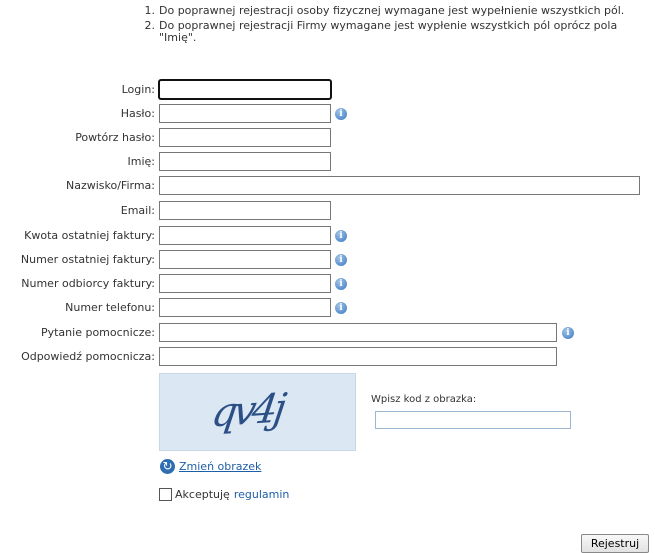 This screenshot has height=553, width=655. Describe the element at coordinates (202, 494) in the screenshot. I see `accept-text: Akceptuję` at that location.